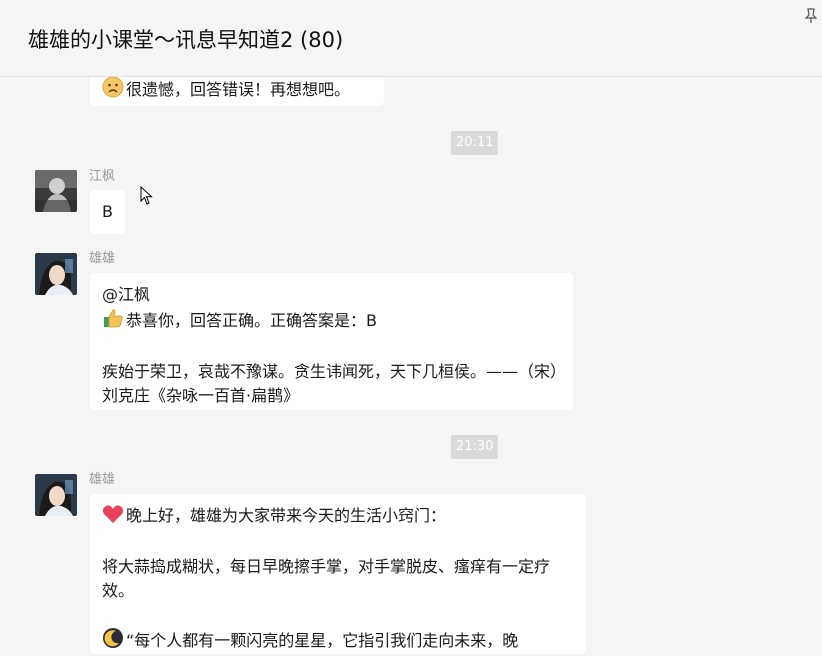 The height and width of the screenshot is (656, 822). I want to click on mouse-cursor-icon, so click(147, 197).